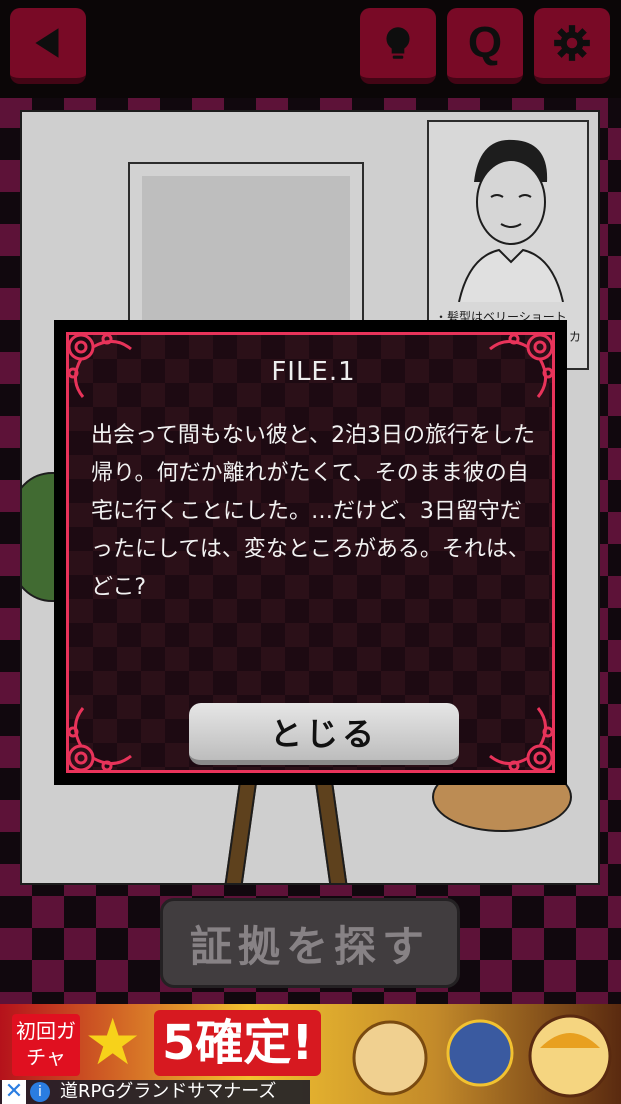 Image resolution: width=621 pixels, height=1104 pixels. Describe the element at coordinates (313, 372) in the screenshot. I see `dialog-title: FILE.1` at that location.